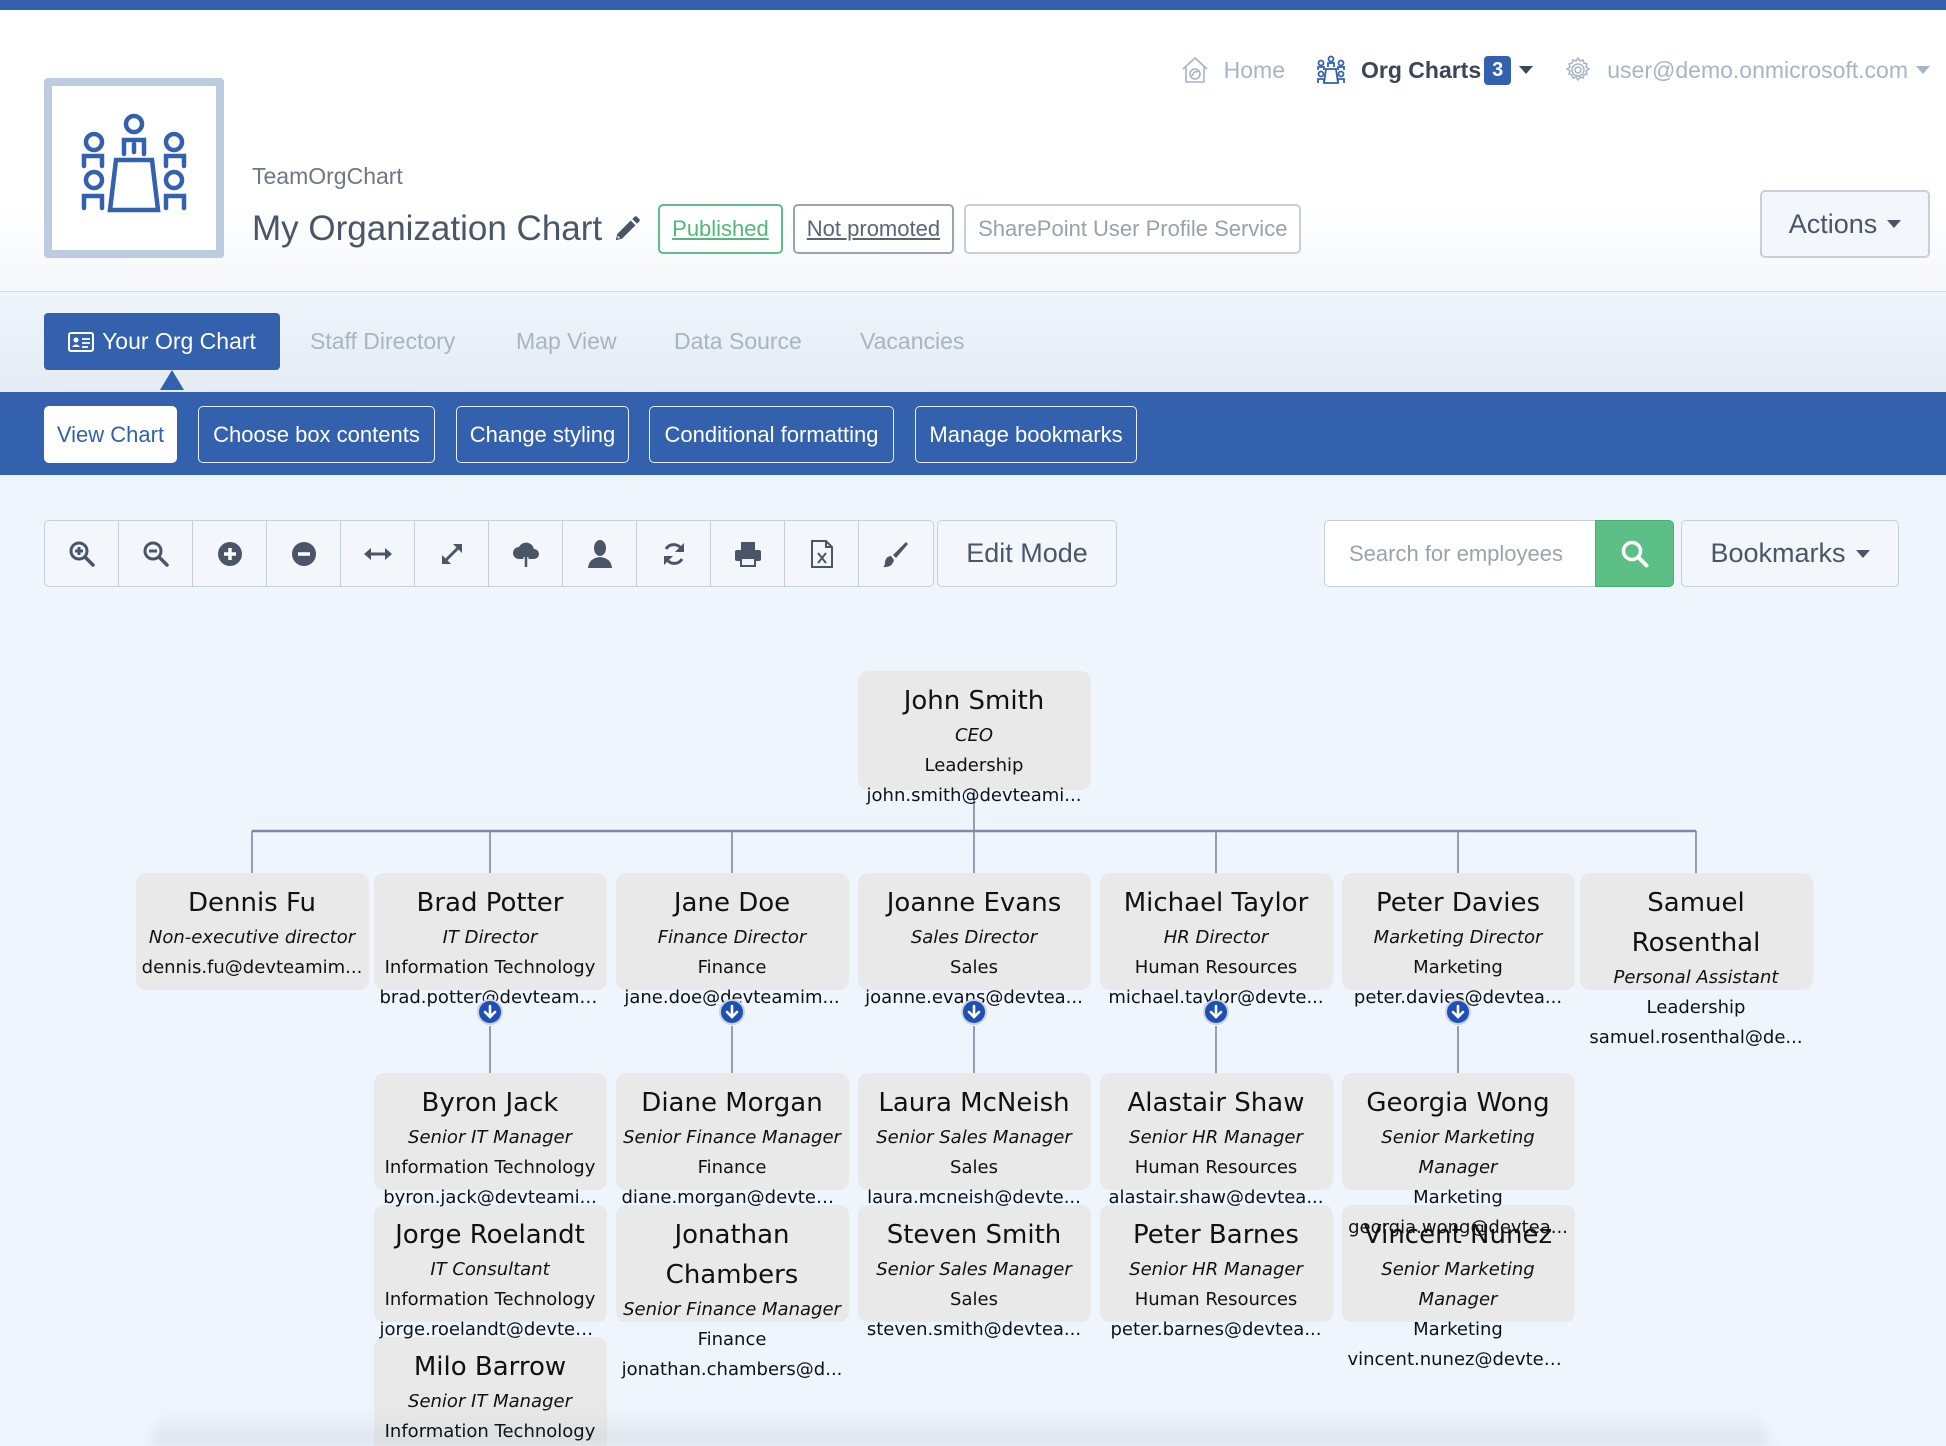 The width and height of the screenshot is (1946, 1446). I want to click on fit-width-button, so click(378, 553).